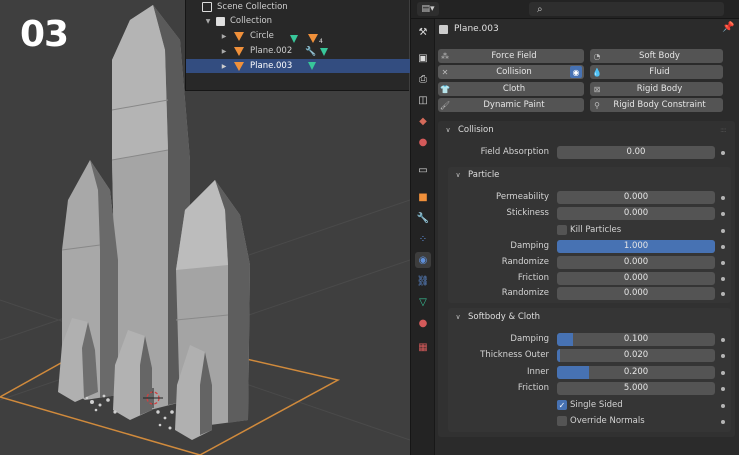  I want to click on particle-subpanel-header: ∨ Particle, so click(476, 175).